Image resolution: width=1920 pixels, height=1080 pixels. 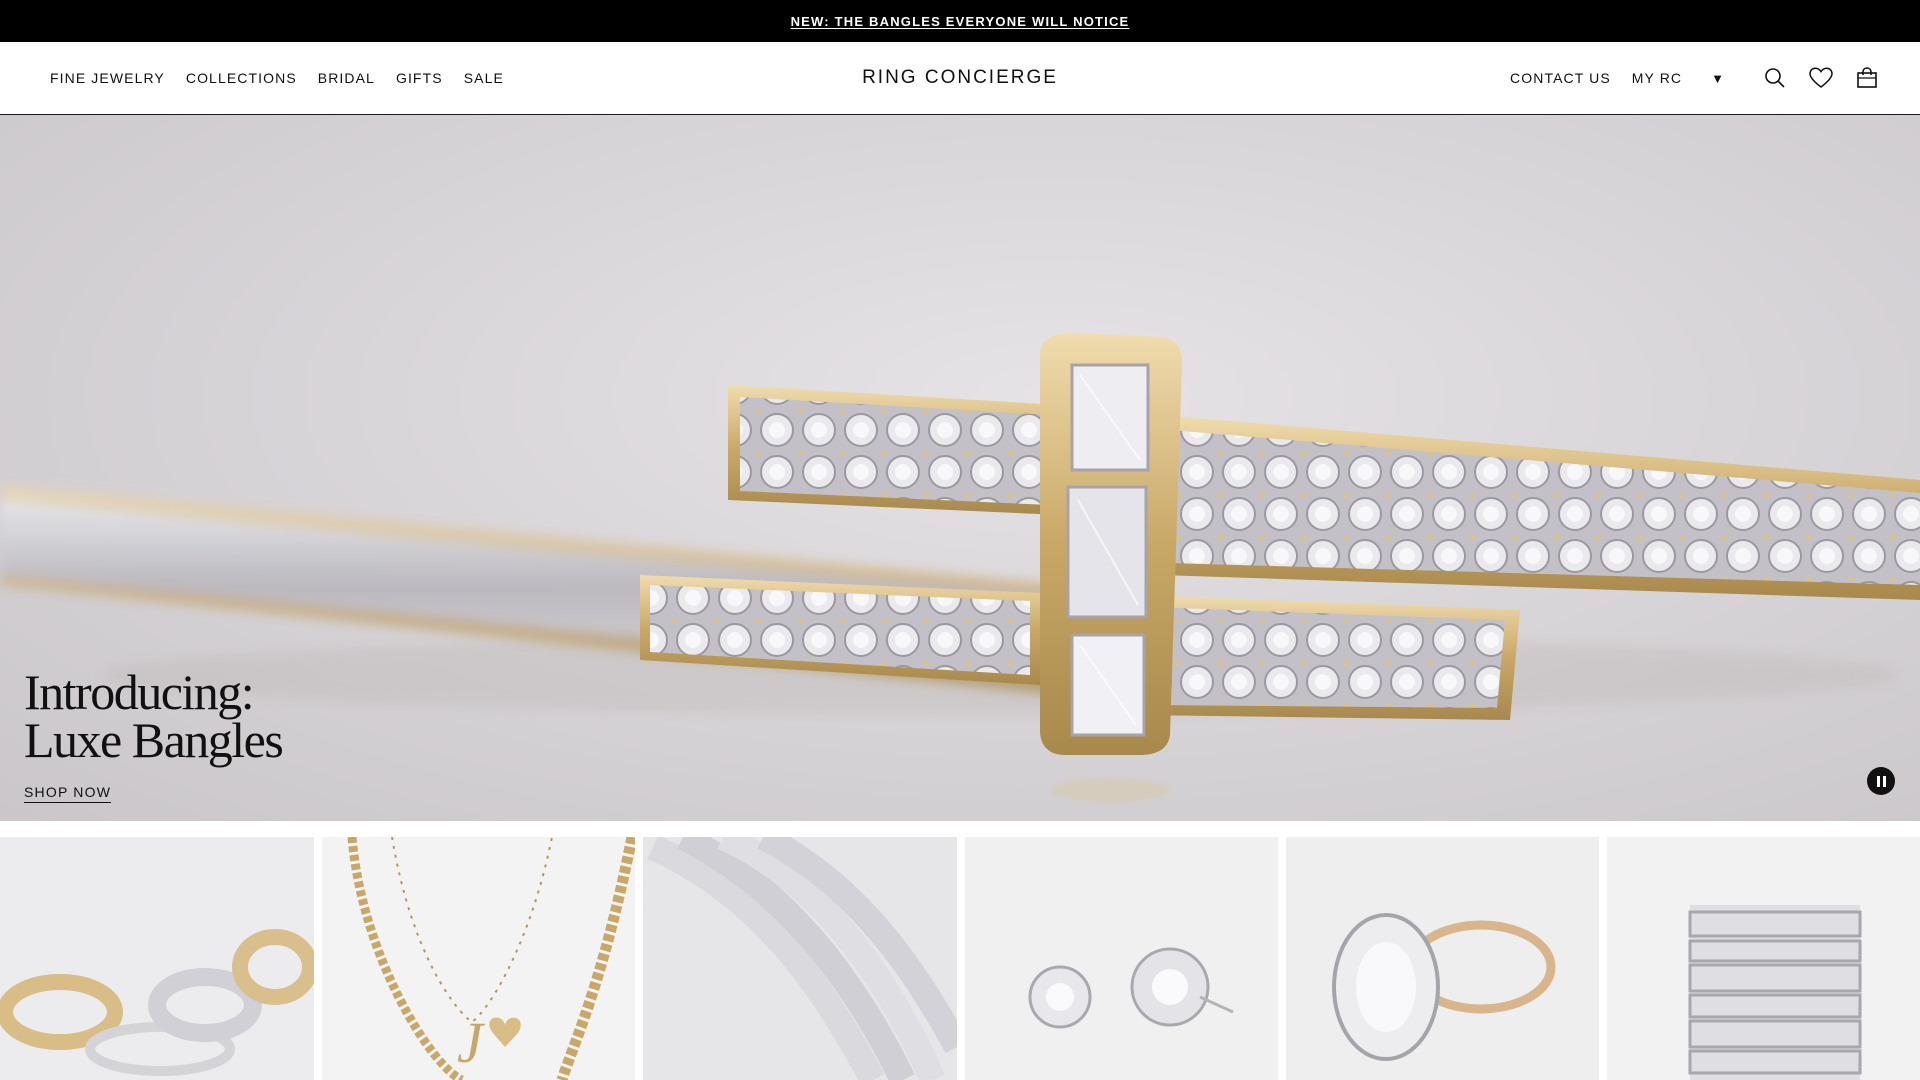 I want to click on my-rc-label: MY RC, so click(x=1657, y=78).